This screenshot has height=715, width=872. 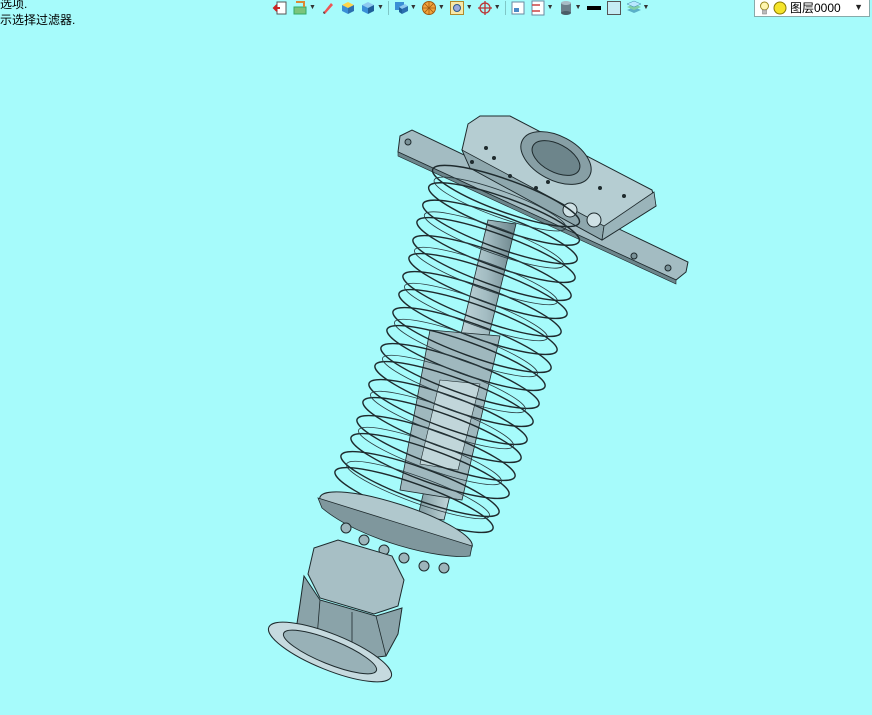 I want to click on cylinder-button: ▼, so click(x=570, y=8).